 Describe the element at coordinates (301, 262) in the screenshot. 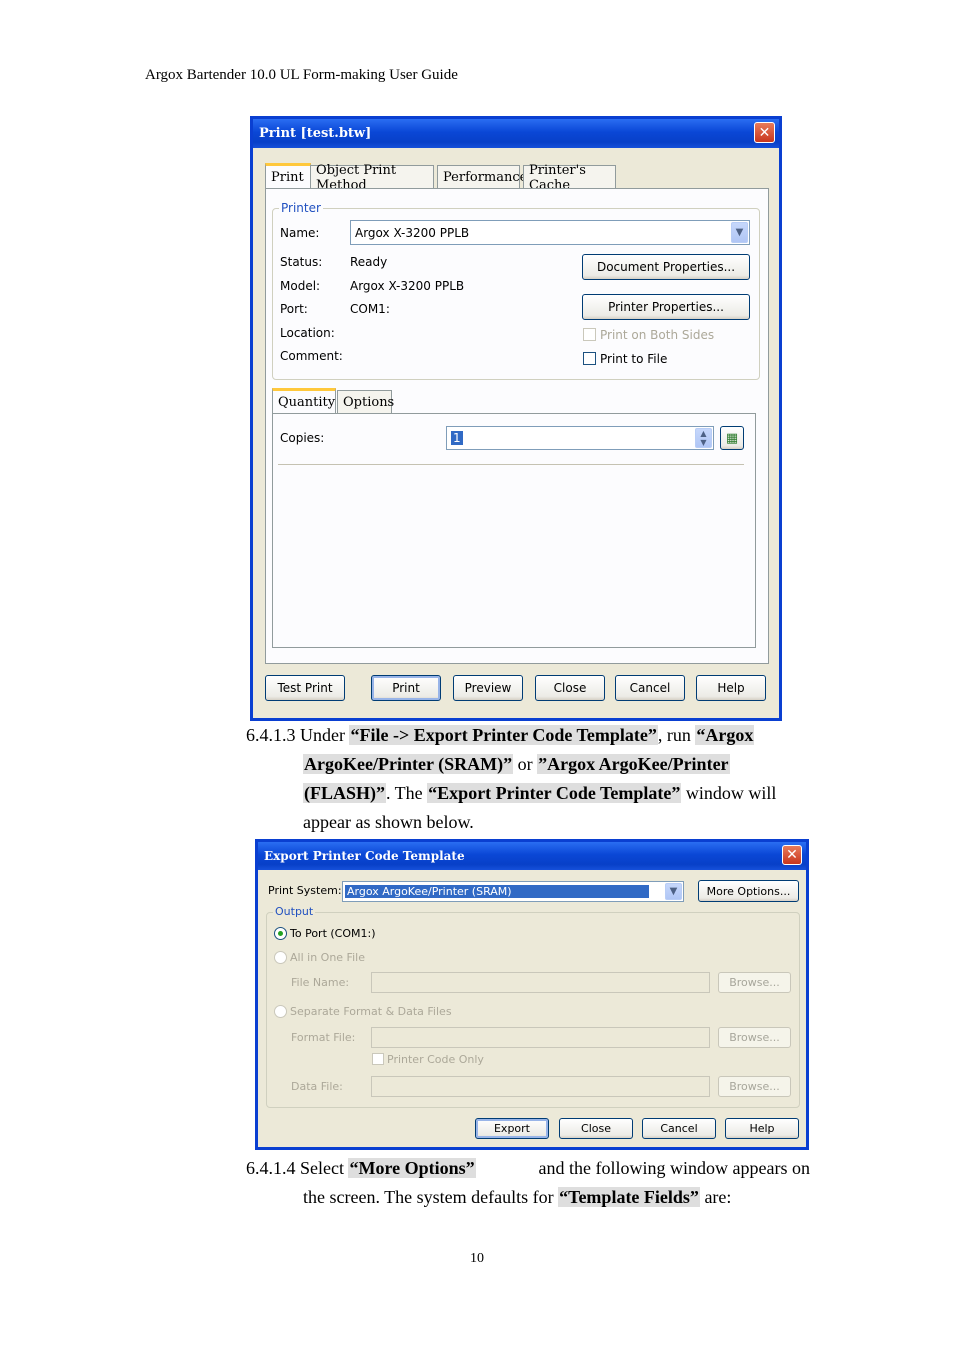

I see `status-label: Status:` at that location.